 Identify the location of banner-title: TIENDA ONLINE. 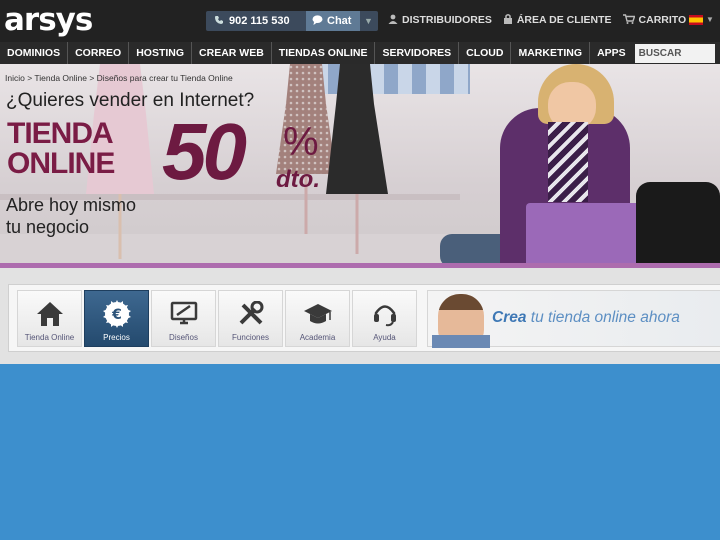
(61, 148).